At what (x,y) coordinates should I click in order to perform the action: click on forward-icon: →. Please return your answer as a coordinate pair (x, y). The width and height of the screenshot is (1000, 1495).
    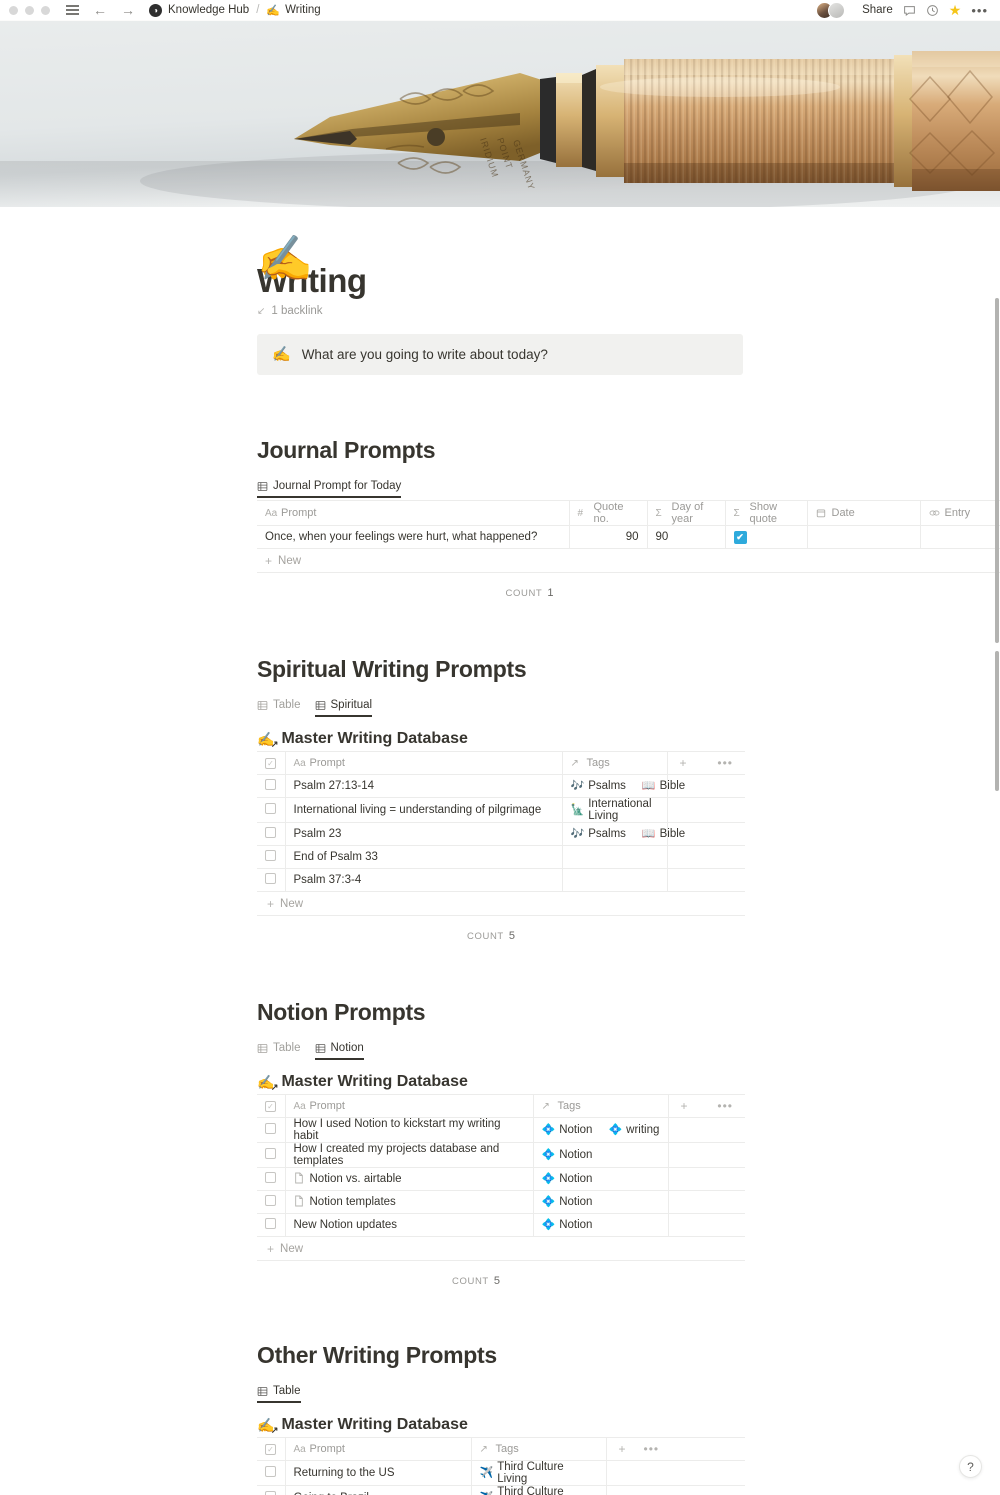
    Looking at the image, I should click on (128, 10).